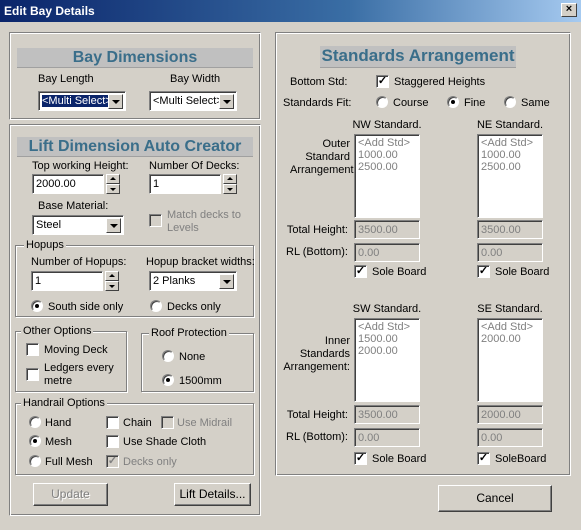  What do you see at coordinates (453, 102) in the screenshot?
I see `fit-fine-radio` at bounding box center [453, 102].